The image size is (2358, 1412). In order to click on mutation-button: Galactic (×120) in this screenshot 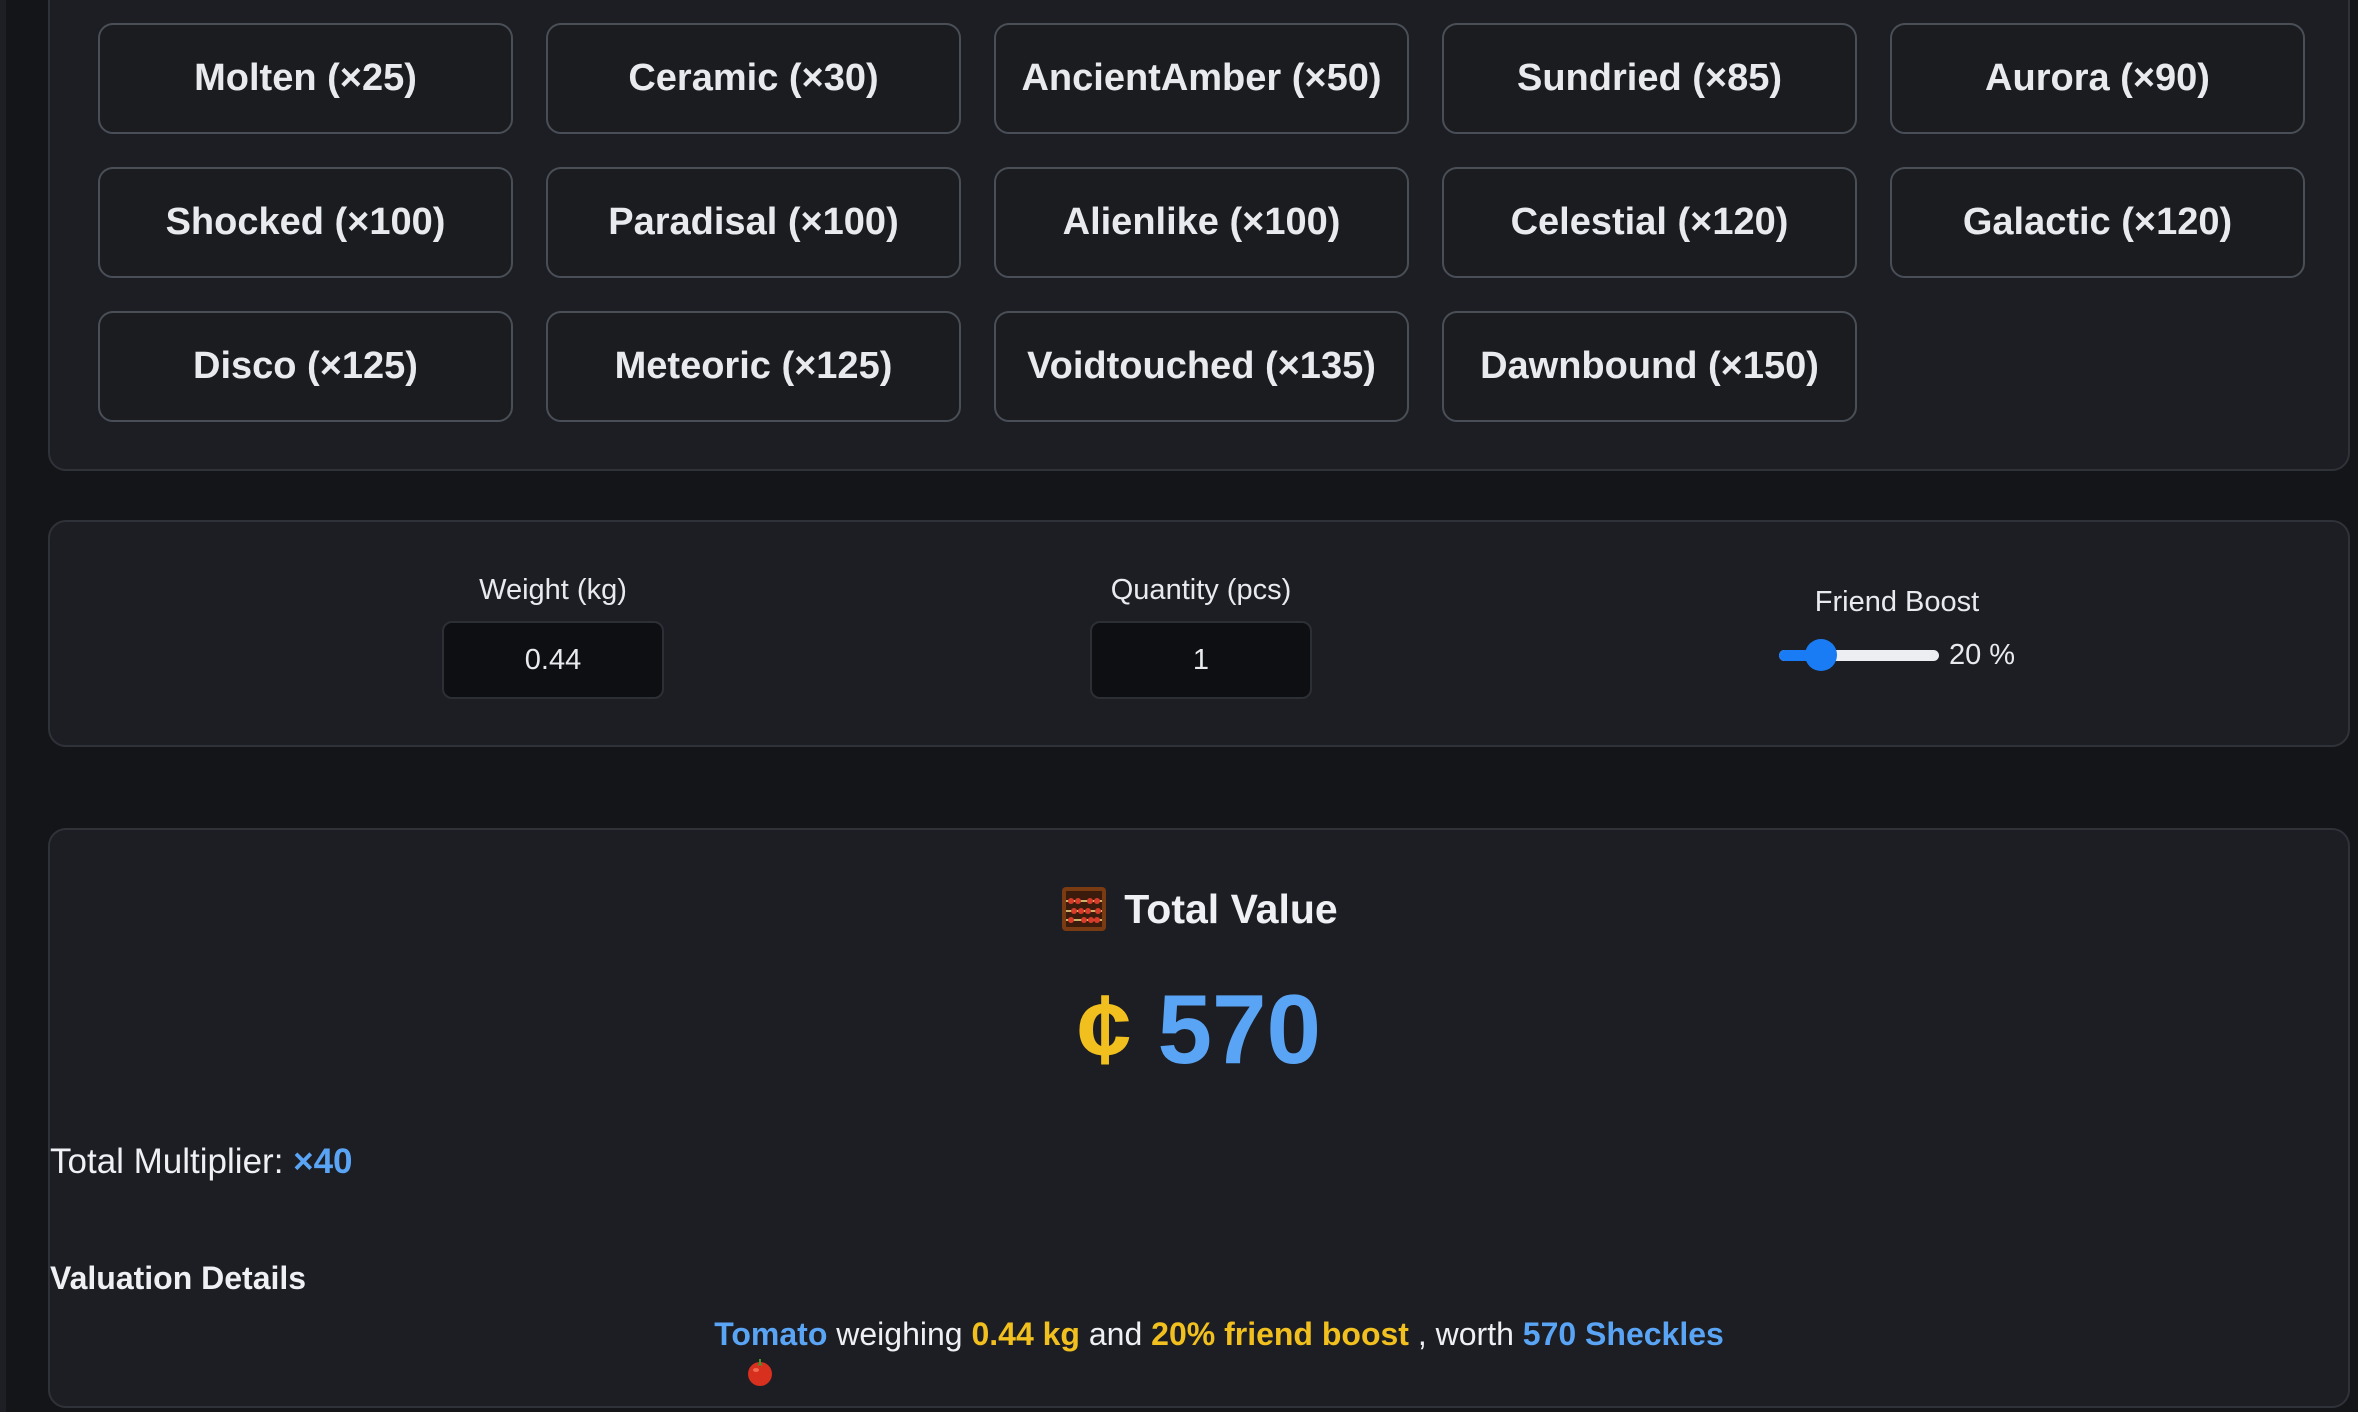, I will do `click(2097, 222)`.